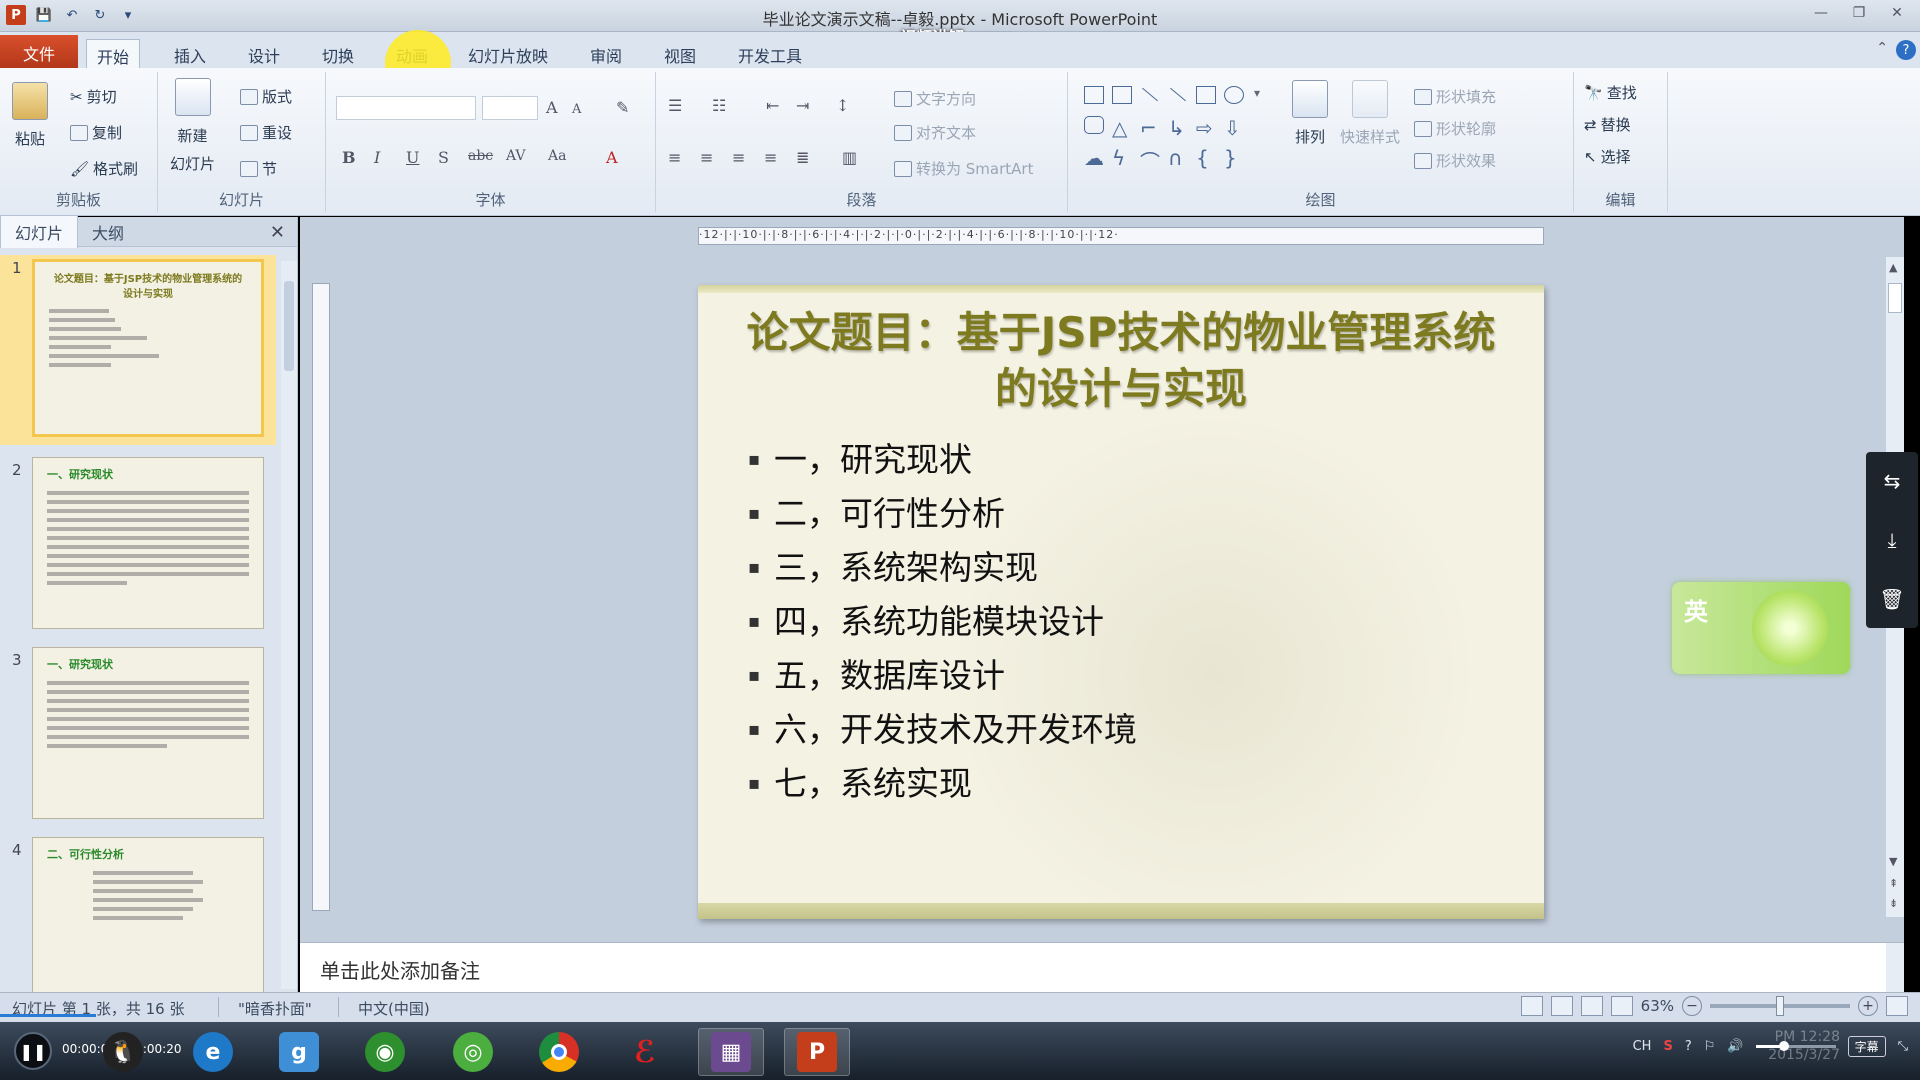 The width and height of the screenshot is (1920, 1080). What do you see at coordinates (113, 53) in the screenshot?
I see `tab-home: 开始` at bounding box center [113, 53].